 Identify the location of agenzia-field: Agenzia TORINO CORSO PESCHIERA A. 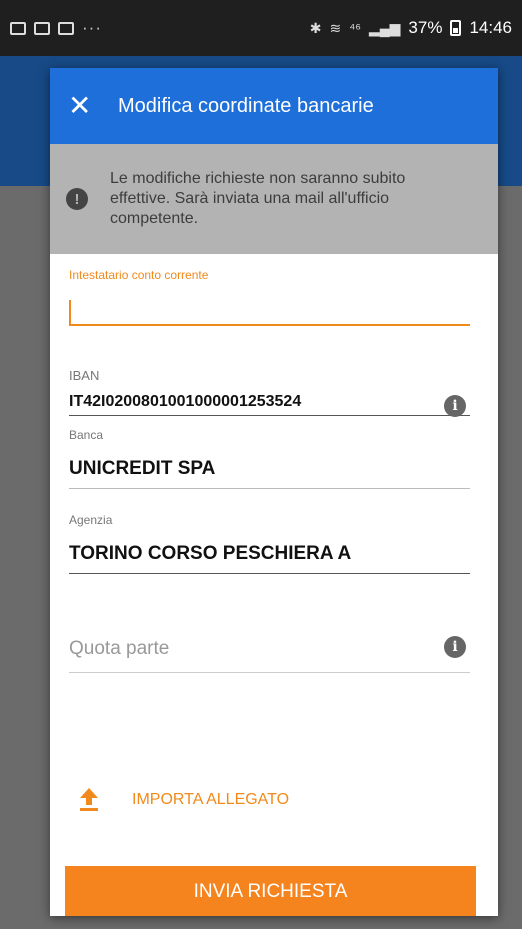
(269, 543).